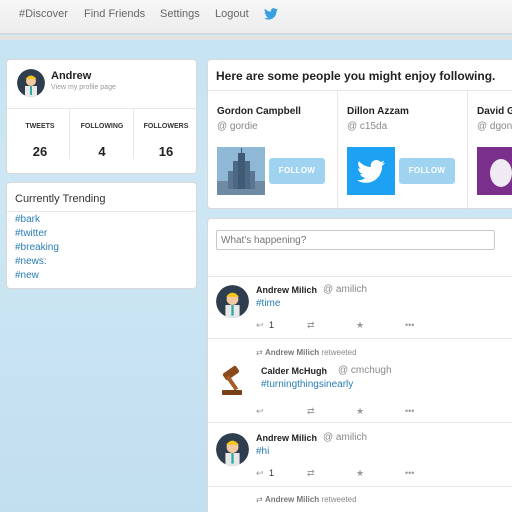 The width and height of the screenshot is (512, 512). I want to click on stat-value-following: 4, so click(102, 151).